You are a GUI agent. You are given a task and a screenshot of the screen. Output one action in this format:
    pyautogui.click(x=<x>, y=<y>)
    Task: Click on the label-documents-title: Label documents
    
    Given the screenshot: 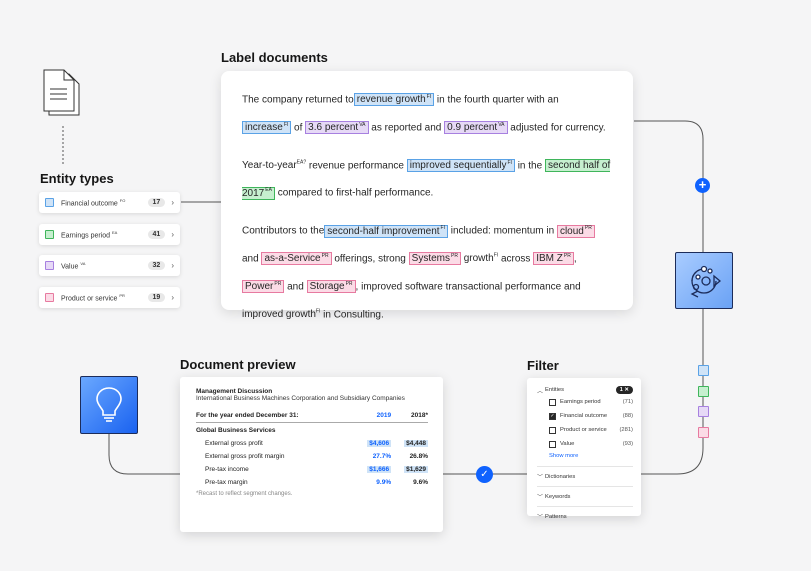 What is the action you would take?
    pyautogui.click(x=274, y=57)
    